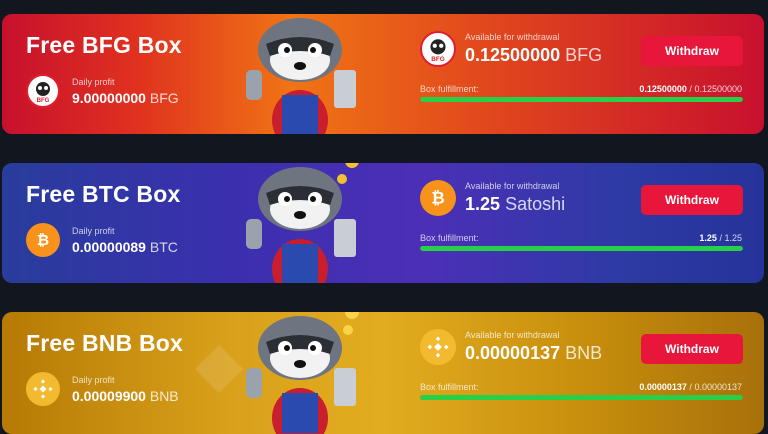 The image size is (768, 434). I want to click on available-value: 0.00000137 BNB, so click(534, 353).